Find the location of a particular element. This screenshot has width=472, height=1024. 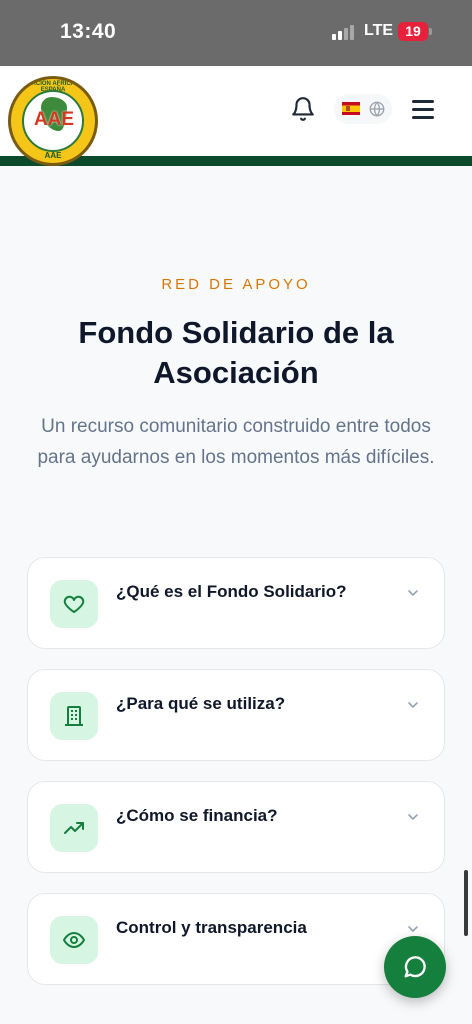

accordion-label: ¿Cómo se financia? is located at coordinates (197, 815).